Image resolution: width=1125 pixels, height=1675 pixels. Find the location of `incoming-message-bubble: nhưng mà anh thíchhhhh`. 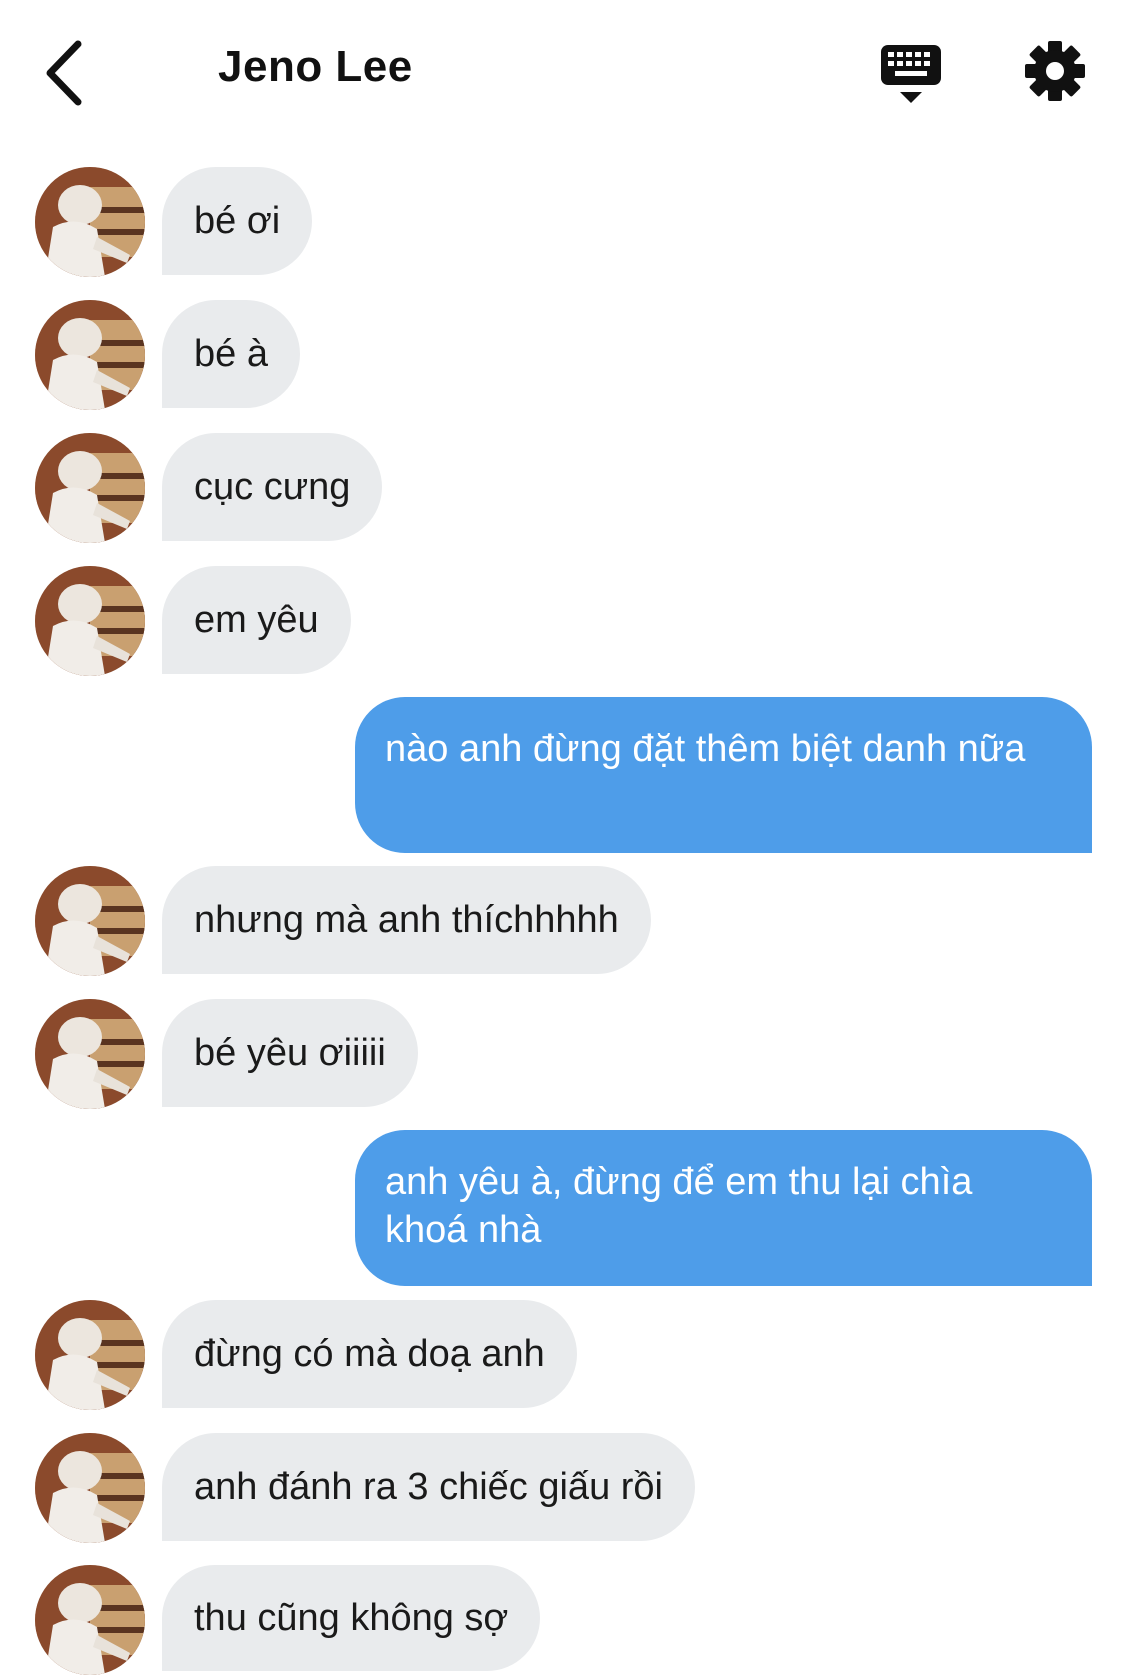

incoming-message-bubble: nhưng mà anh thíchhhhh is located at coordinates (406, 920).